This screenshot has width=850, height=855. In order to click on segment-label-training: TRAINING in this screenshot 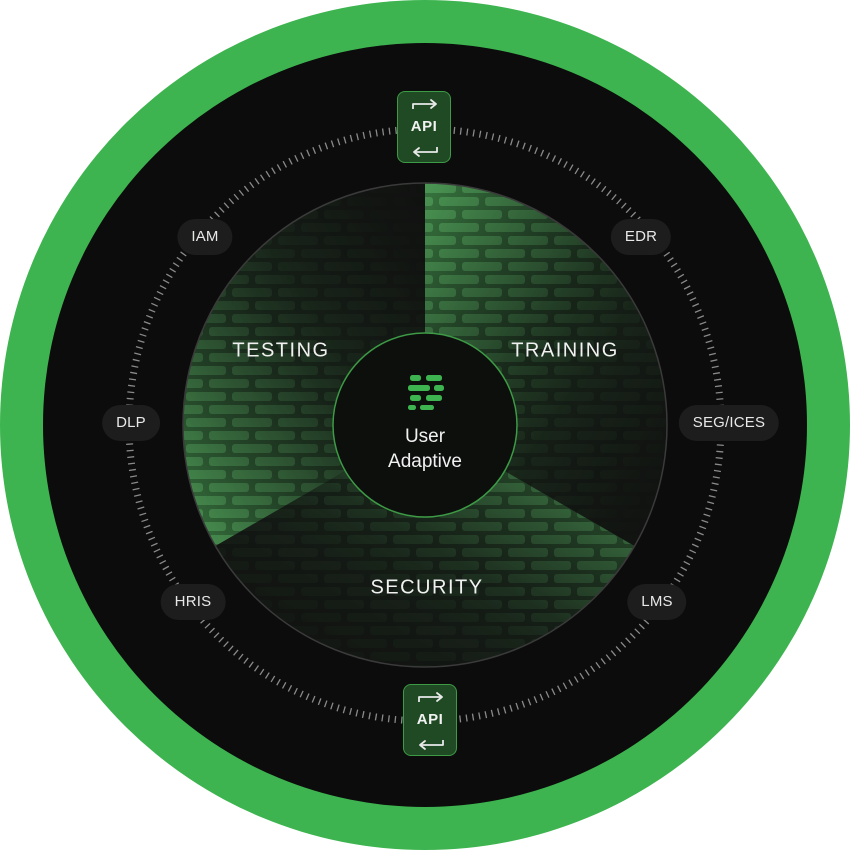, I will do `click(565, 350)`.